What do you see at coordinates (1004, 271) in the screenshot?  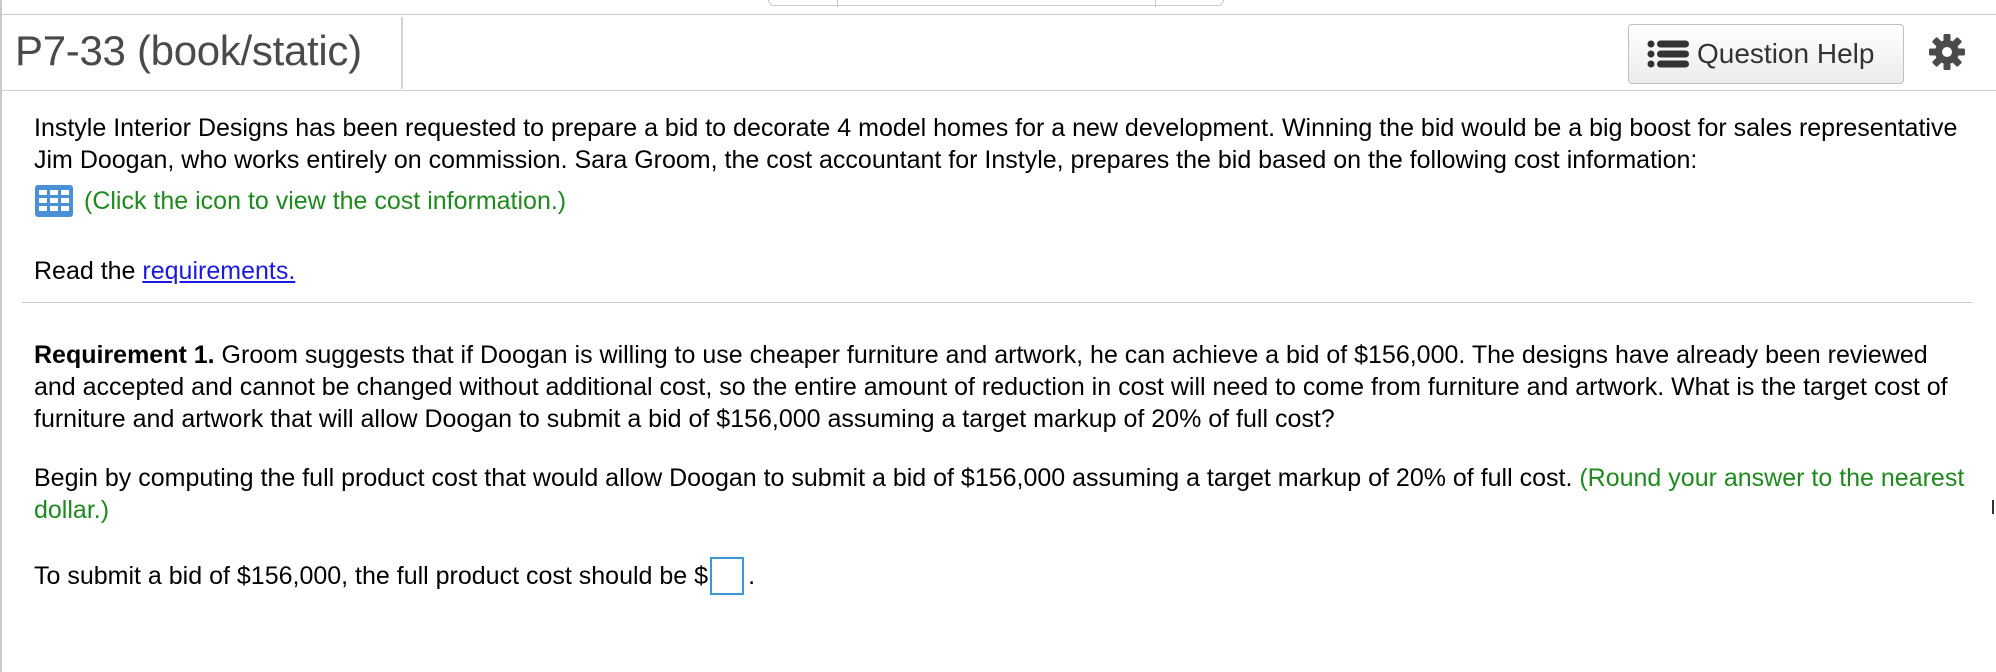 I see `read-requirements-line: Read the requirements.` at bounding box center [1004, 271].